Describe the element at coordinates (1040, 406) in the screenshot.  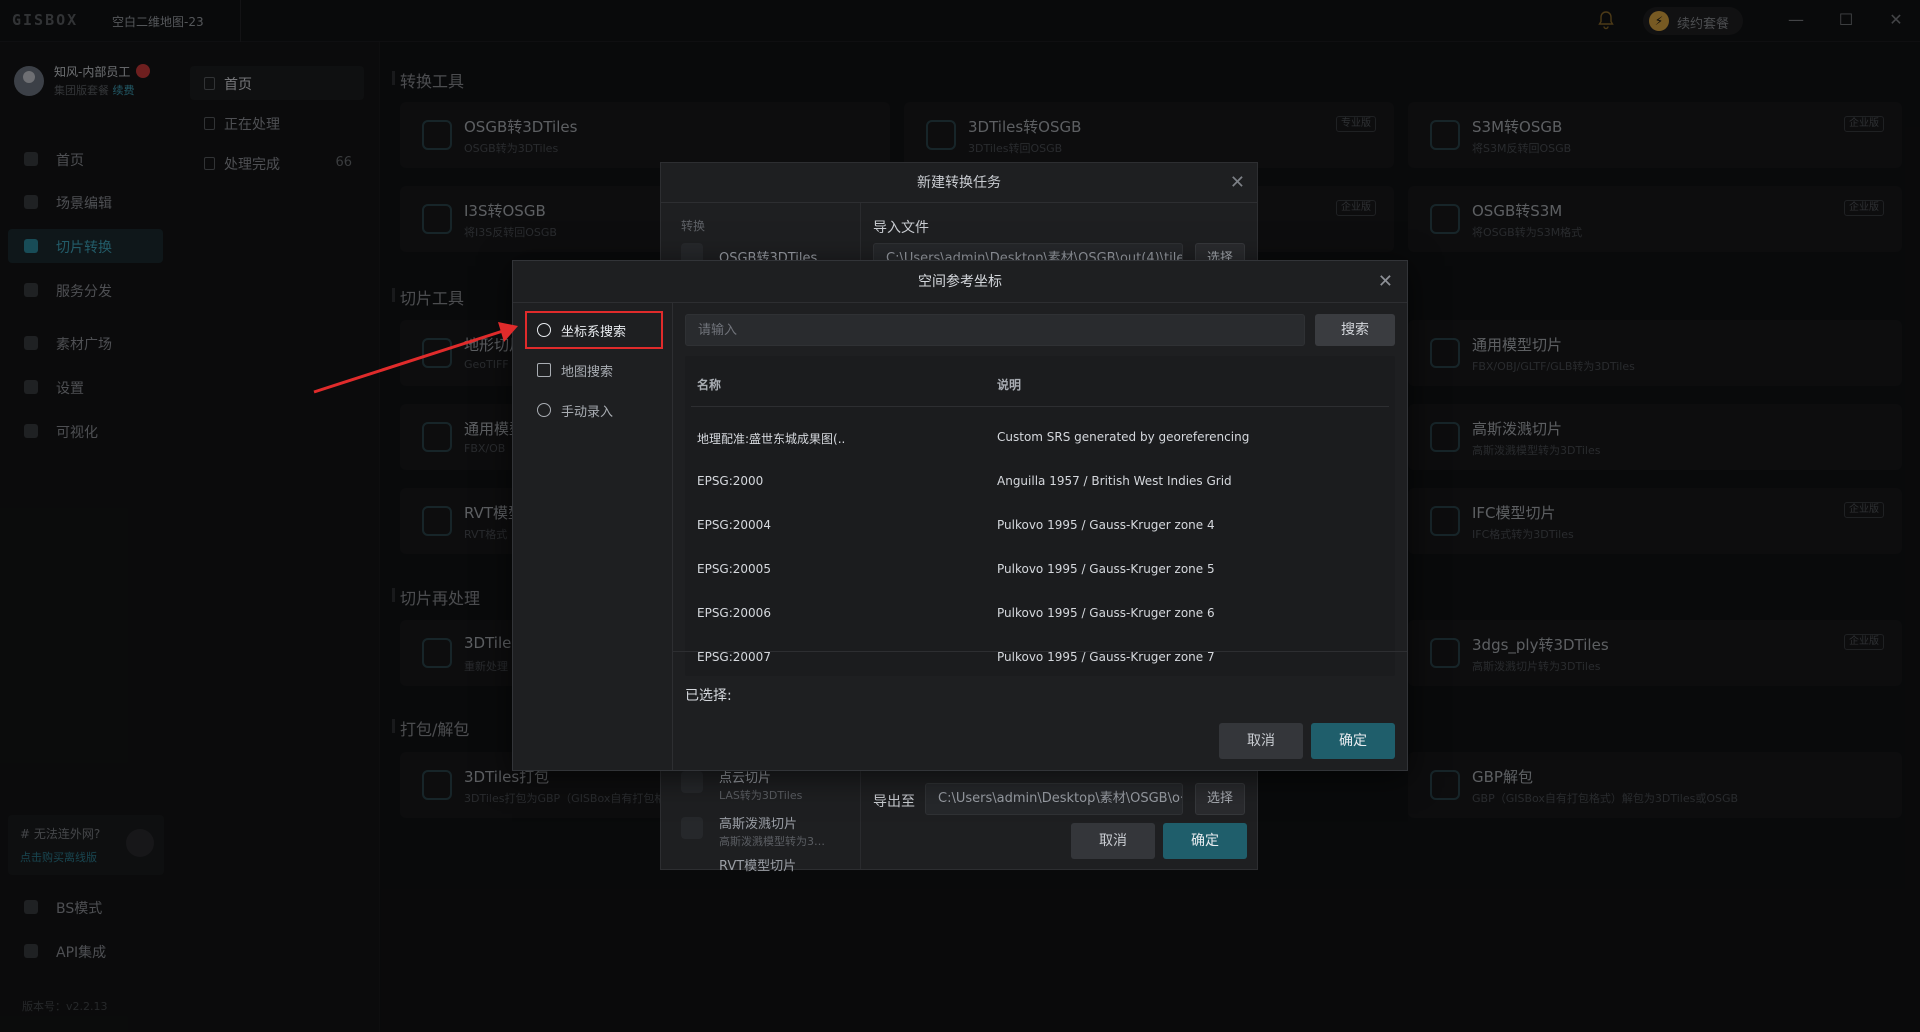
I see `header-divider` at that location.